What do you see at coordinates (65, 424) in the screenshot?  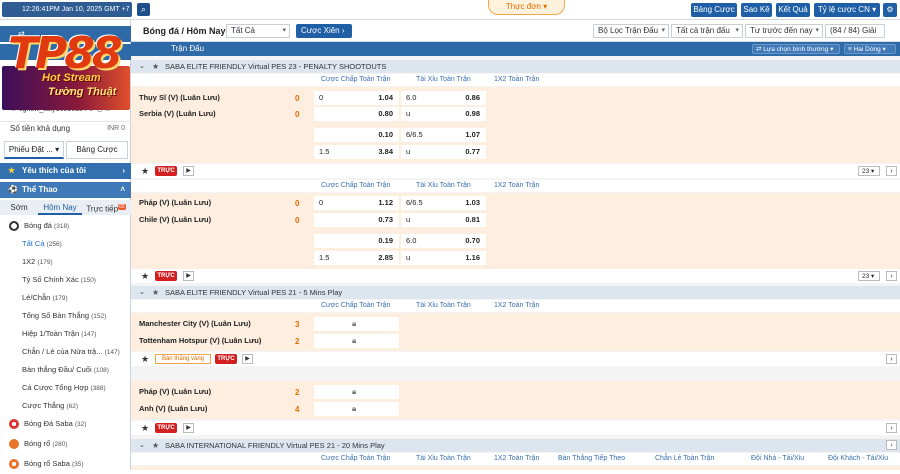 I see `sidebar-item-saba-soccer: Bóng Đá Saba (32)` at bounding box center [65, 424].